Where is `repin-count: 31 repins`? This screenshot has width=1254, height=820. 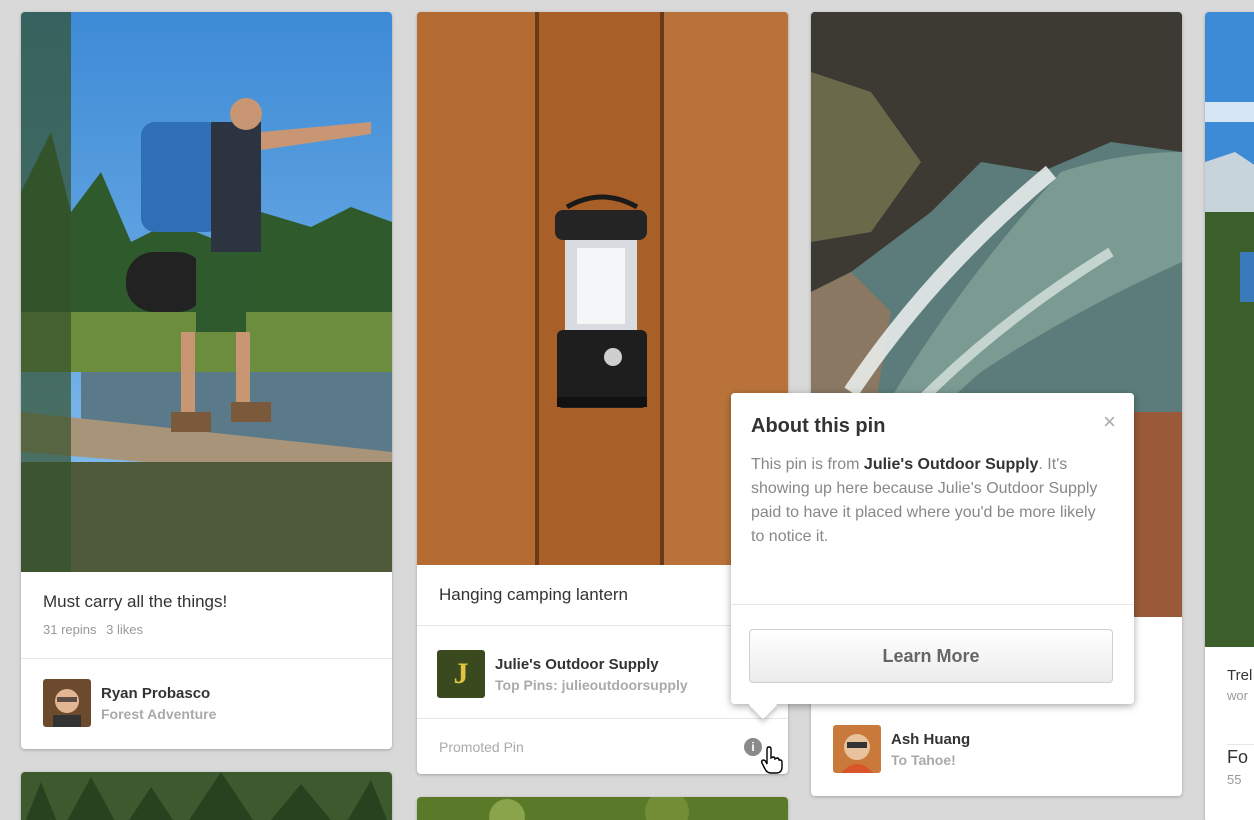 repin-count: 31 repins is located at coordinates (70, 629).